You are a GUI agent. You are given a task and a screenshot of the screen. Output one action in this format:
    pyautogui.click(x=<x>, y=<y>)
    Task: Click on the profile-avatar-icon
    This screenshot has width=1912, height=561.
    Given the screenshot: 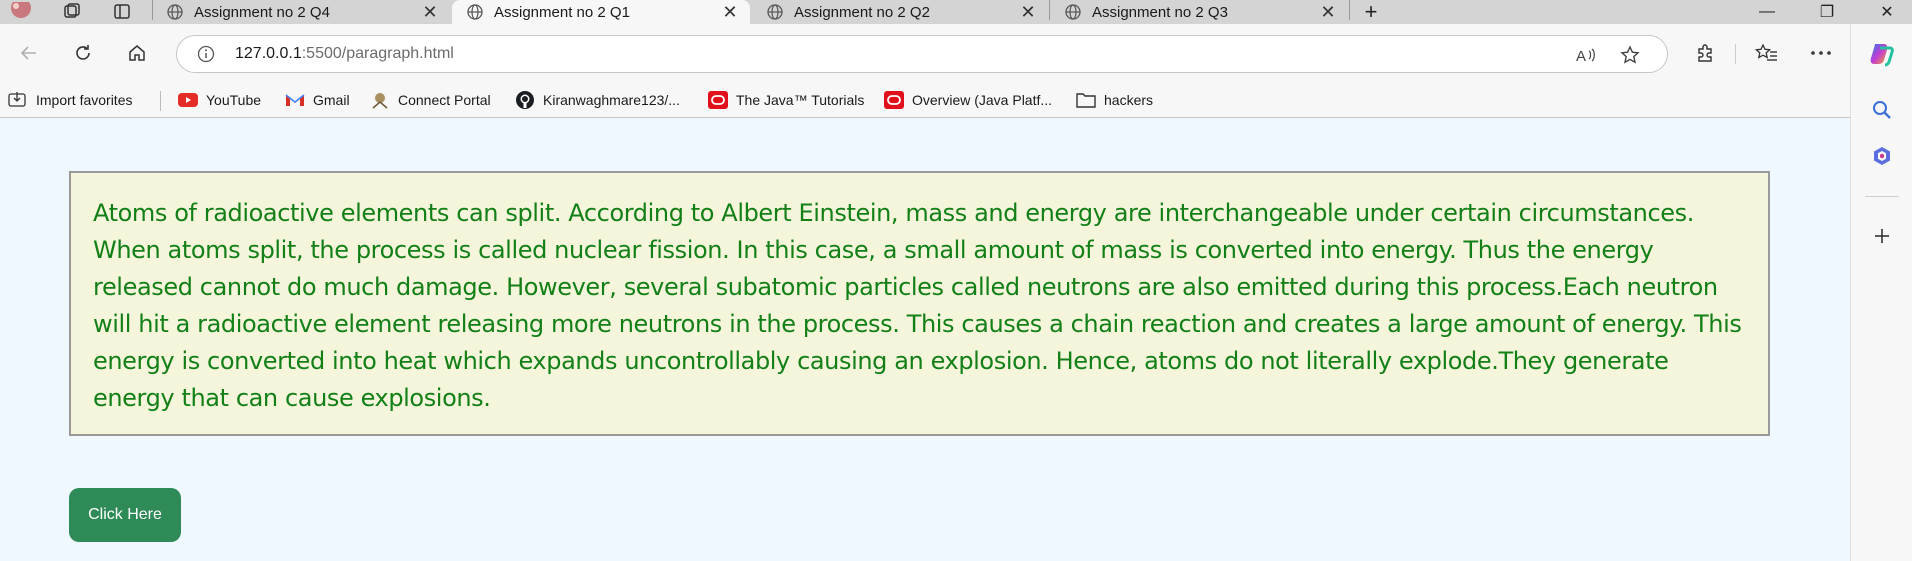 What is the action you would take?
    pyautogui.click(x=21, y=12)
    